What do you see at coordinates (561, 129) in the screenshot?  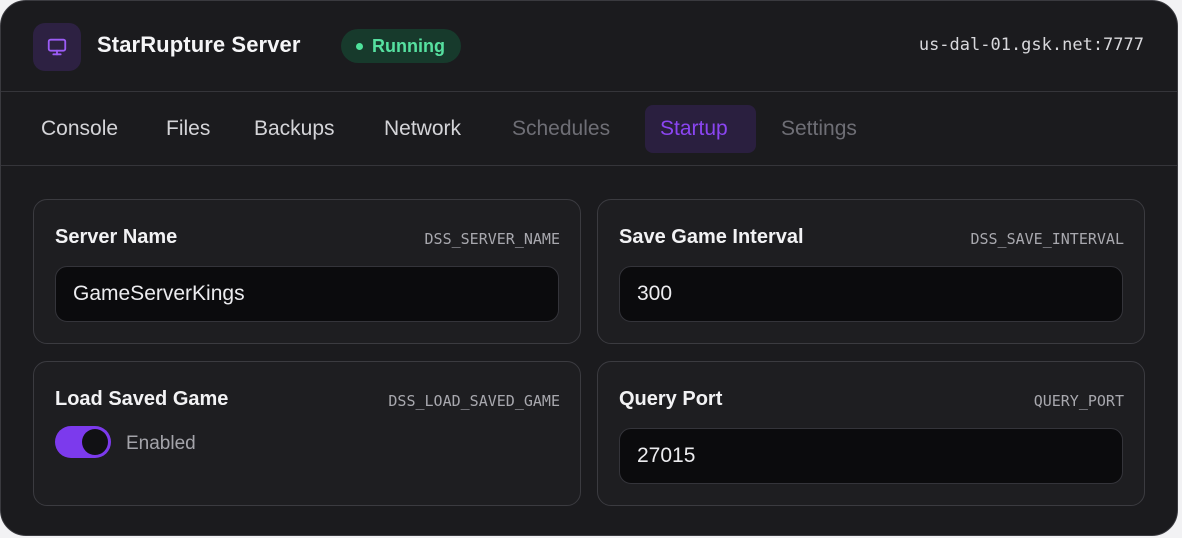 I see `tab-schedules: Schedules` at bounding box center [561, 129].